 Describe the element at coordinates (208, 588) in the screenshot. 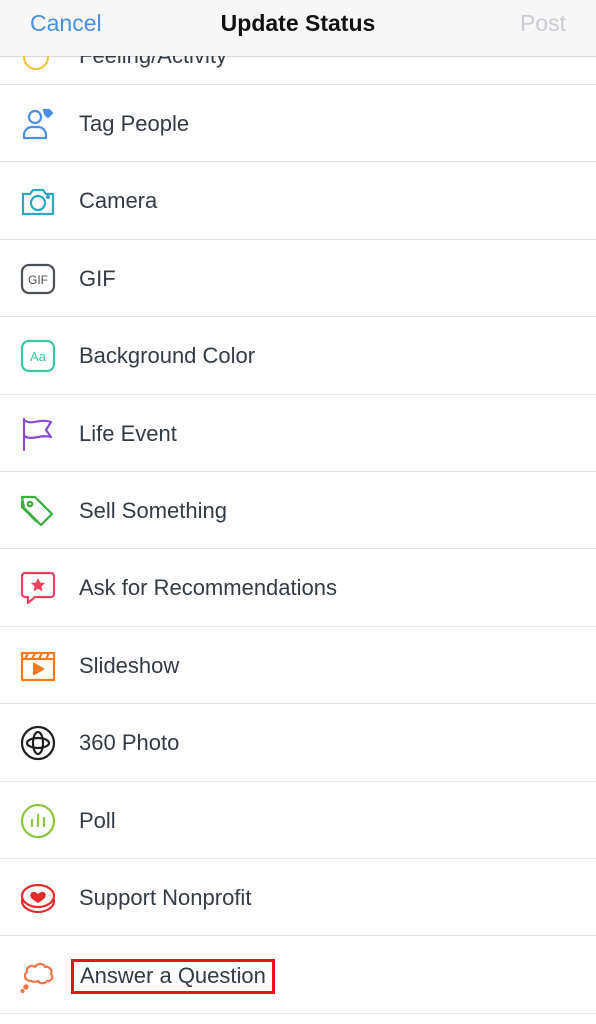

I see `list-item-label: Ask for Recommendations` at that location.